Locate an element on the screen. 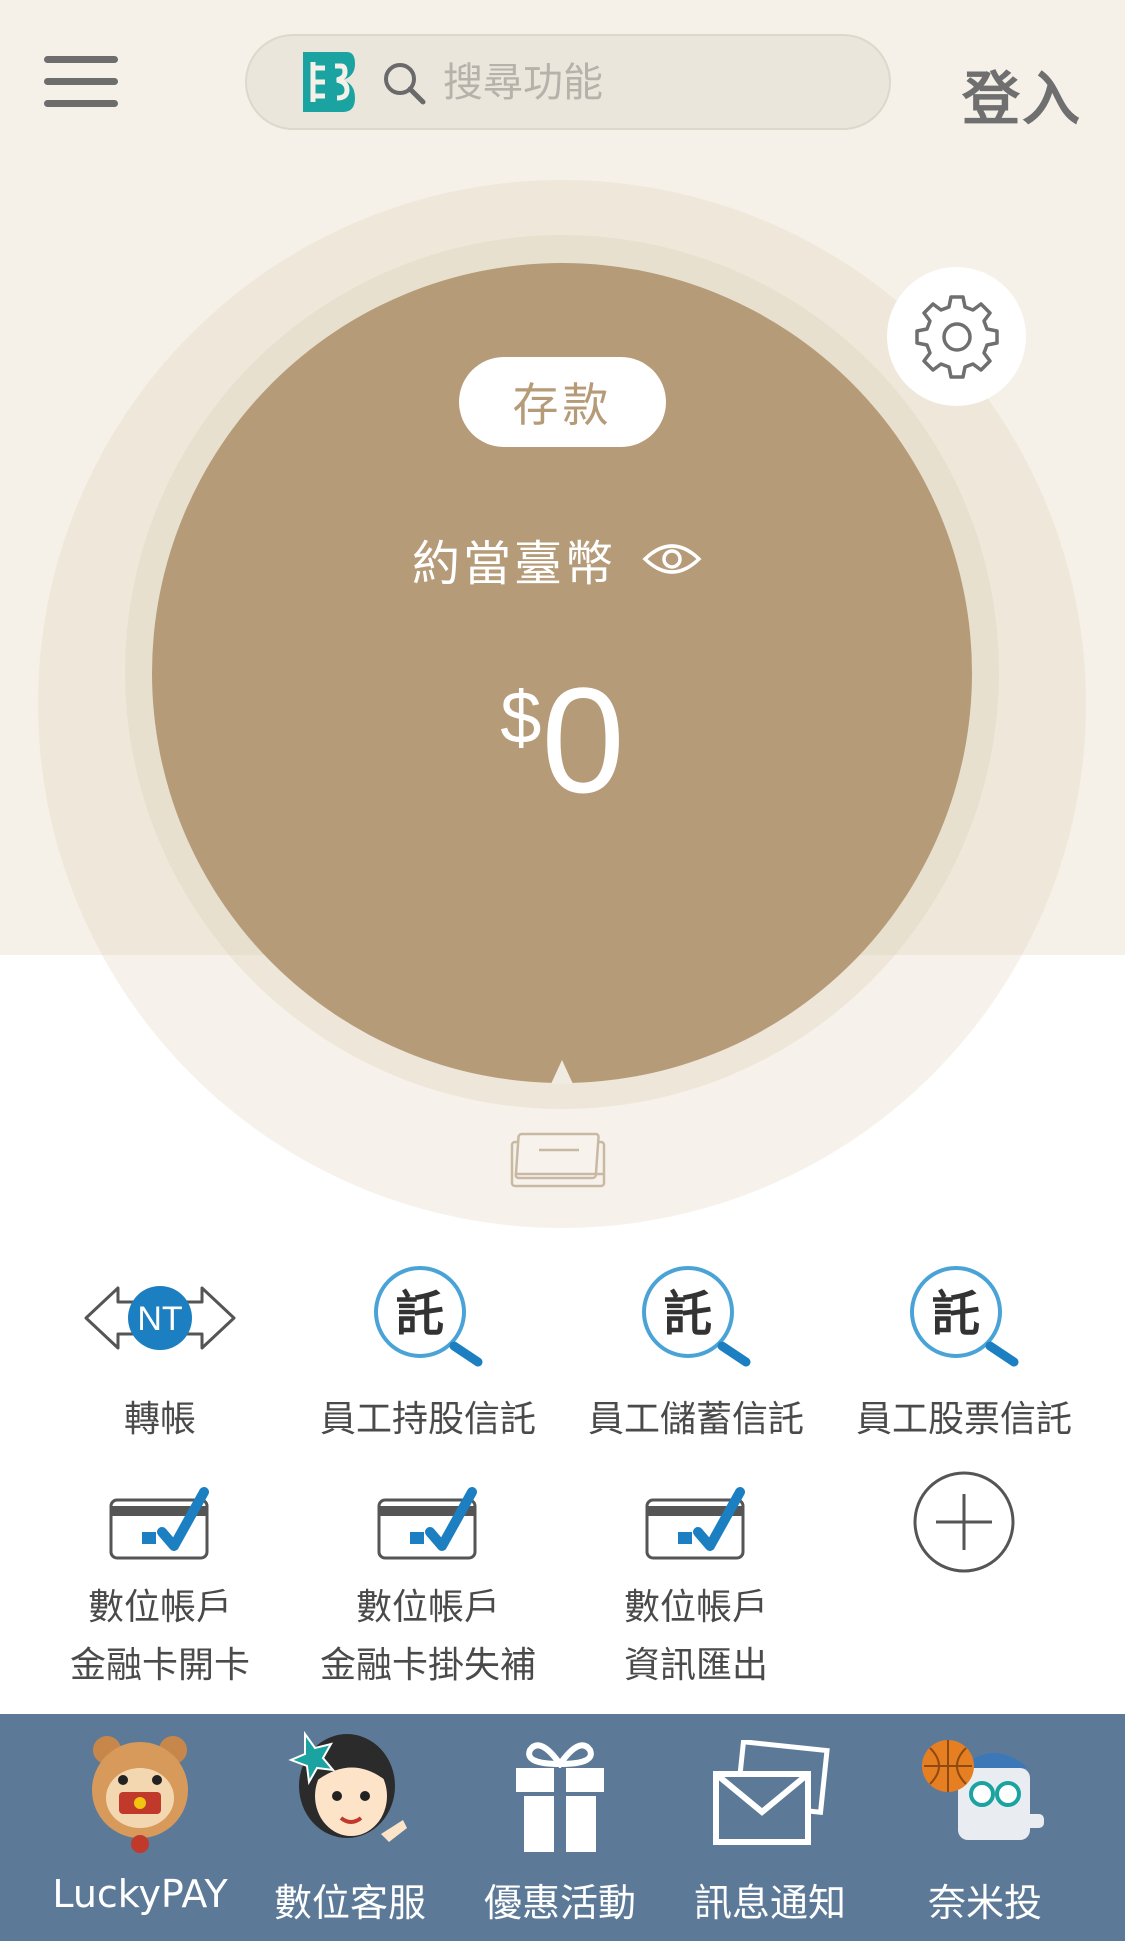 The width and height of the screenshot is (1125, 1941). employee-savings-trust-button: 託 員工儲蓄信託 is located at coordinates (696, 1357).